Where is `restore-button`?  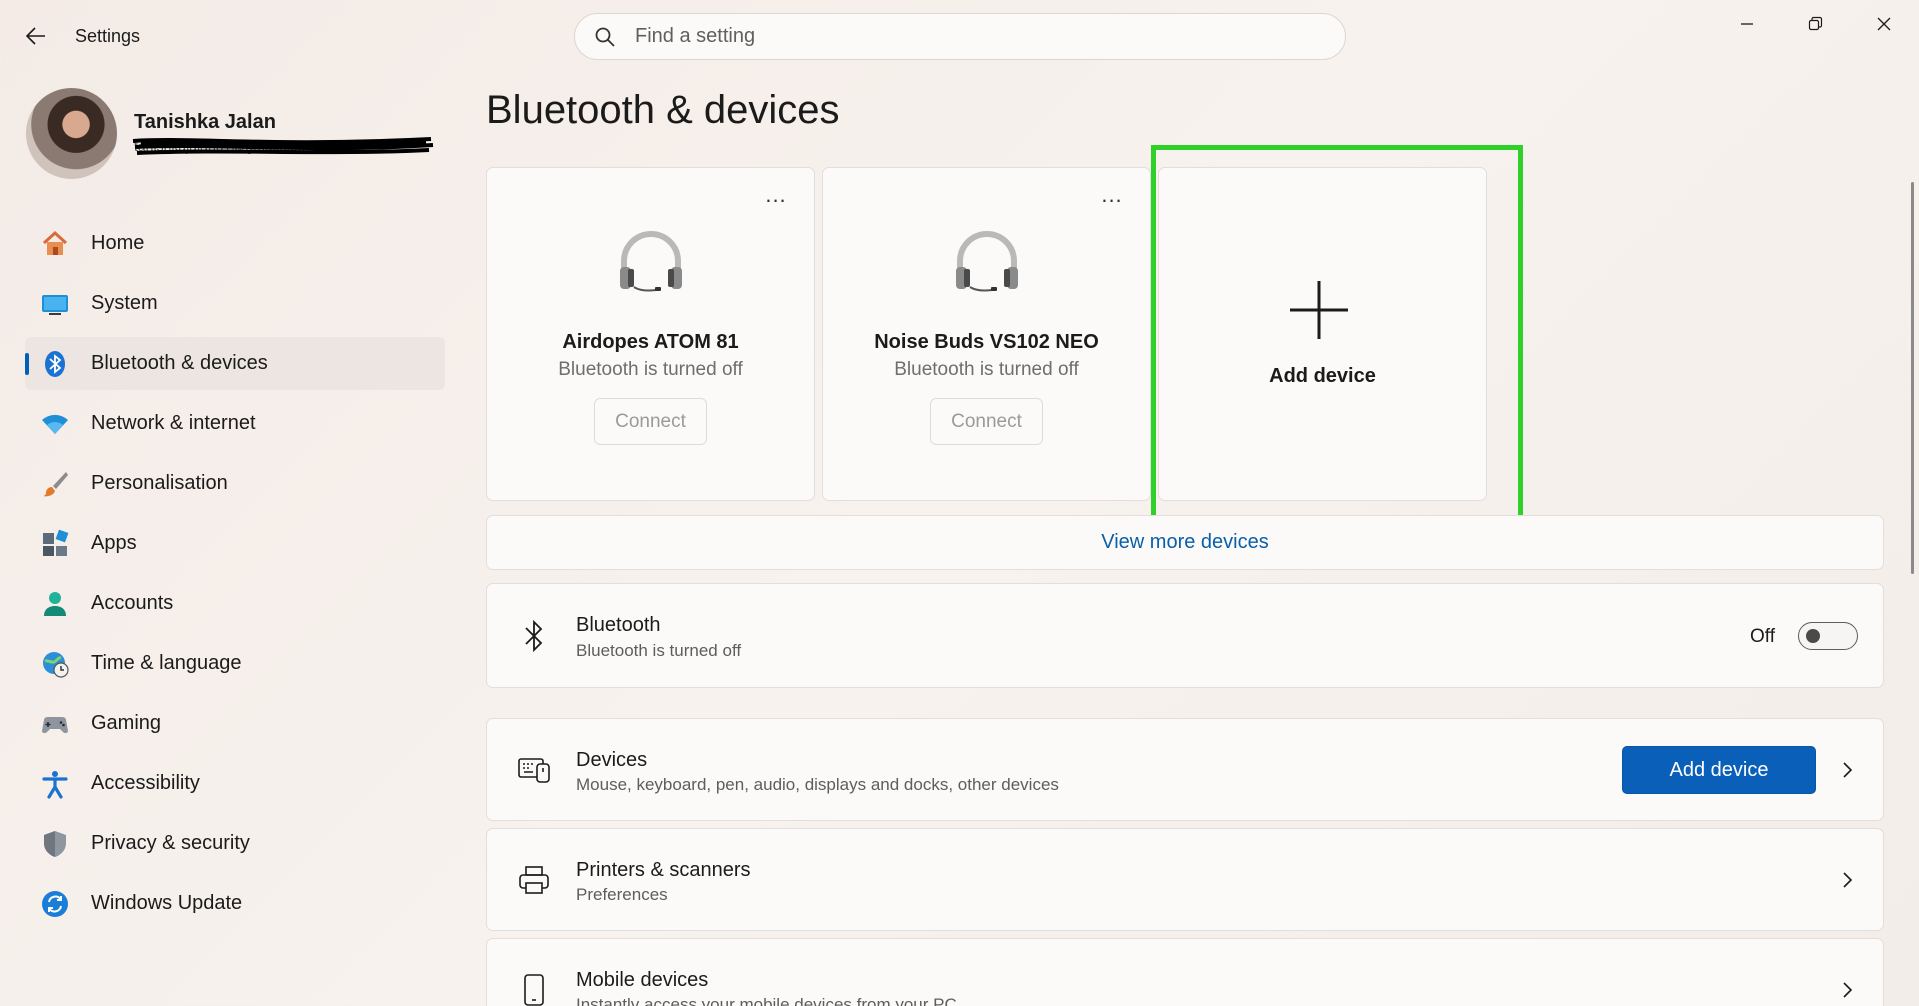
restore-button is located at coordinates (1815, 24).